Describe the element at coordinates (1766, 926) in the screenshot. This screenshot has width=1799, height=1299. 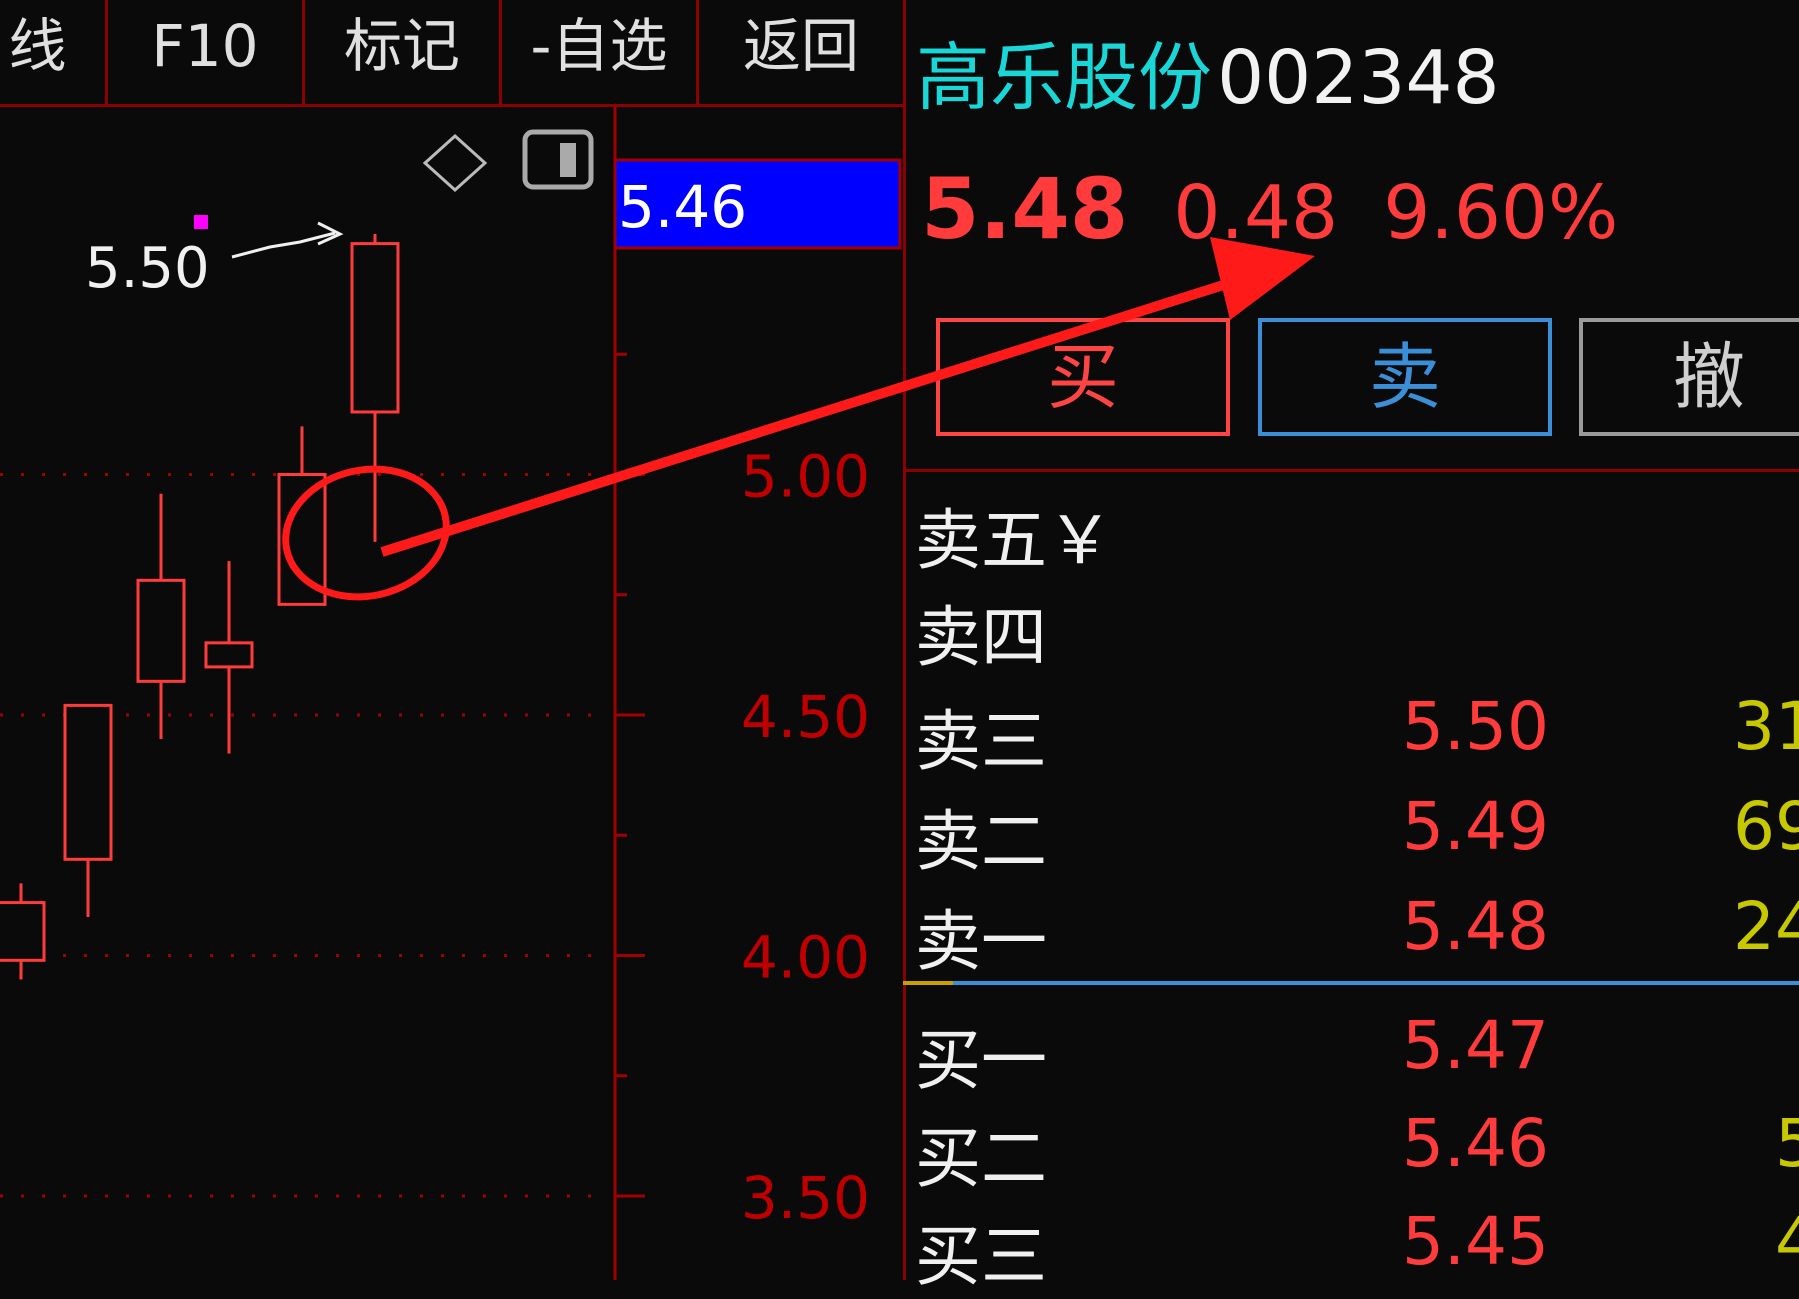
I see `ask1-volume: 247` at that location.